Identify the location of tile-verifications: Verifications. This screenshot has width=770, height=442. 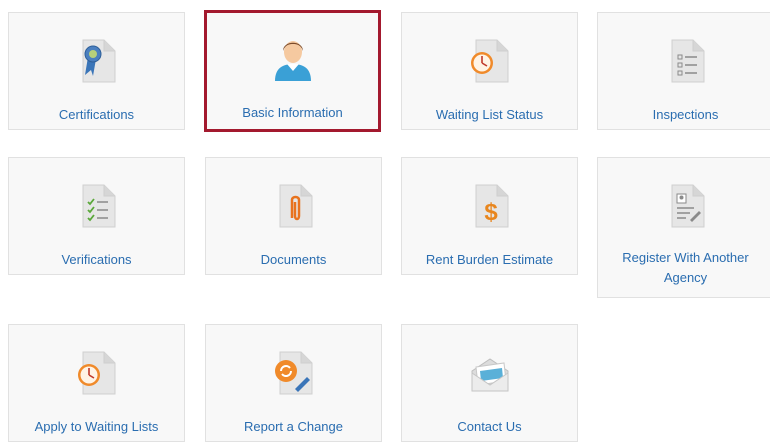
(96, 216).